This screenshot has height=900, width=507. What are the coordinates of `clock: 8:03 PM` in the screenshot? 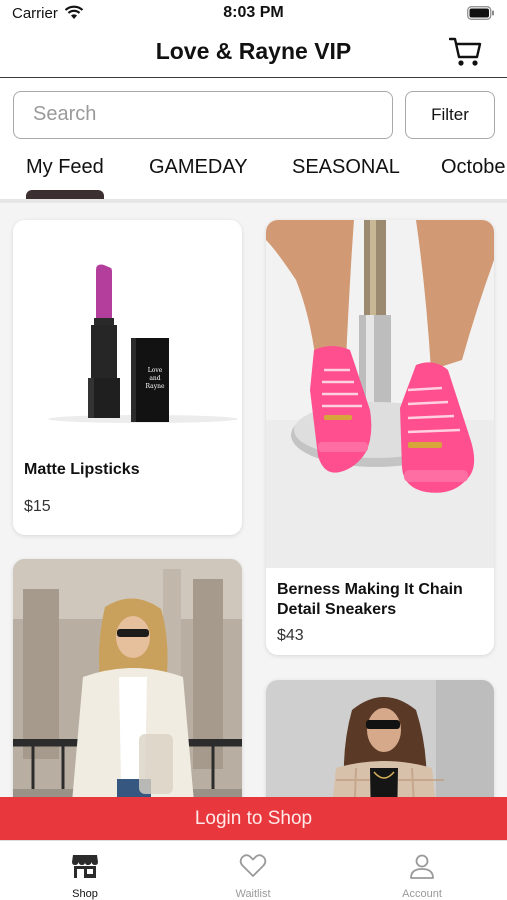 It's located at (253, 12).